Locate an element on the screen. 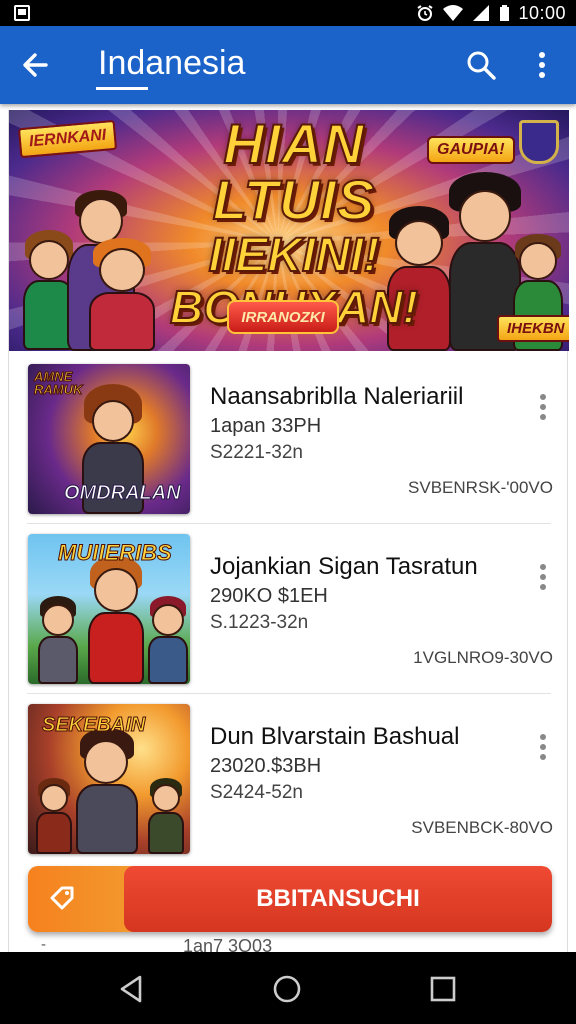 This screenshot has width=576, height=1024. home-circle-icon is located at coordinates (287, 989).